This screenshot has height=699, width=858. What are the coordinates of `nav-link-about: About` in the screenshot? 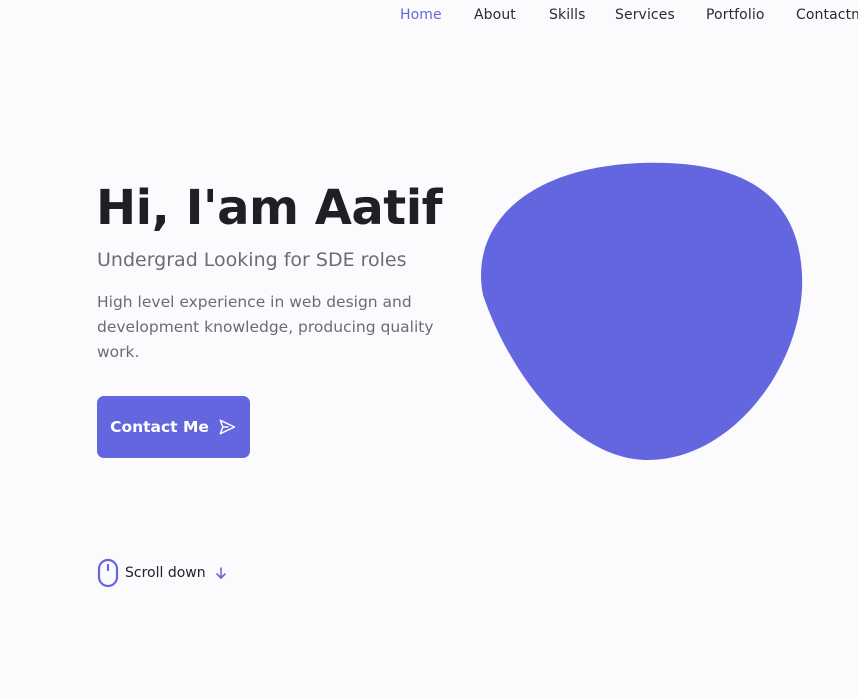 It's located at (495, 15).